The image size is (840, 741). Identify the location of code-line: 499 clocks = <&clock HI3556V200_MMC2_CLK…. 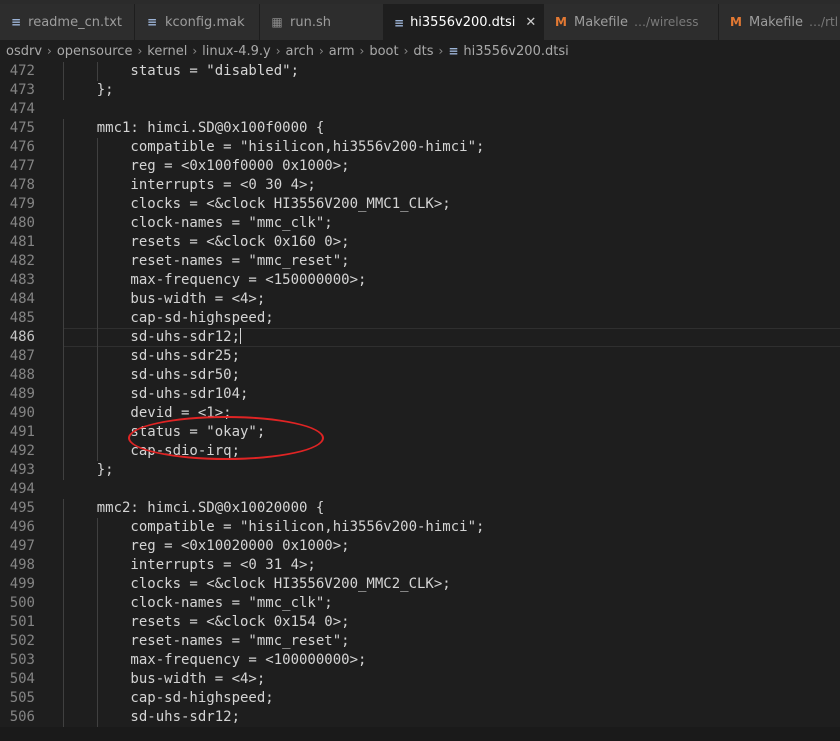
(420, 584).